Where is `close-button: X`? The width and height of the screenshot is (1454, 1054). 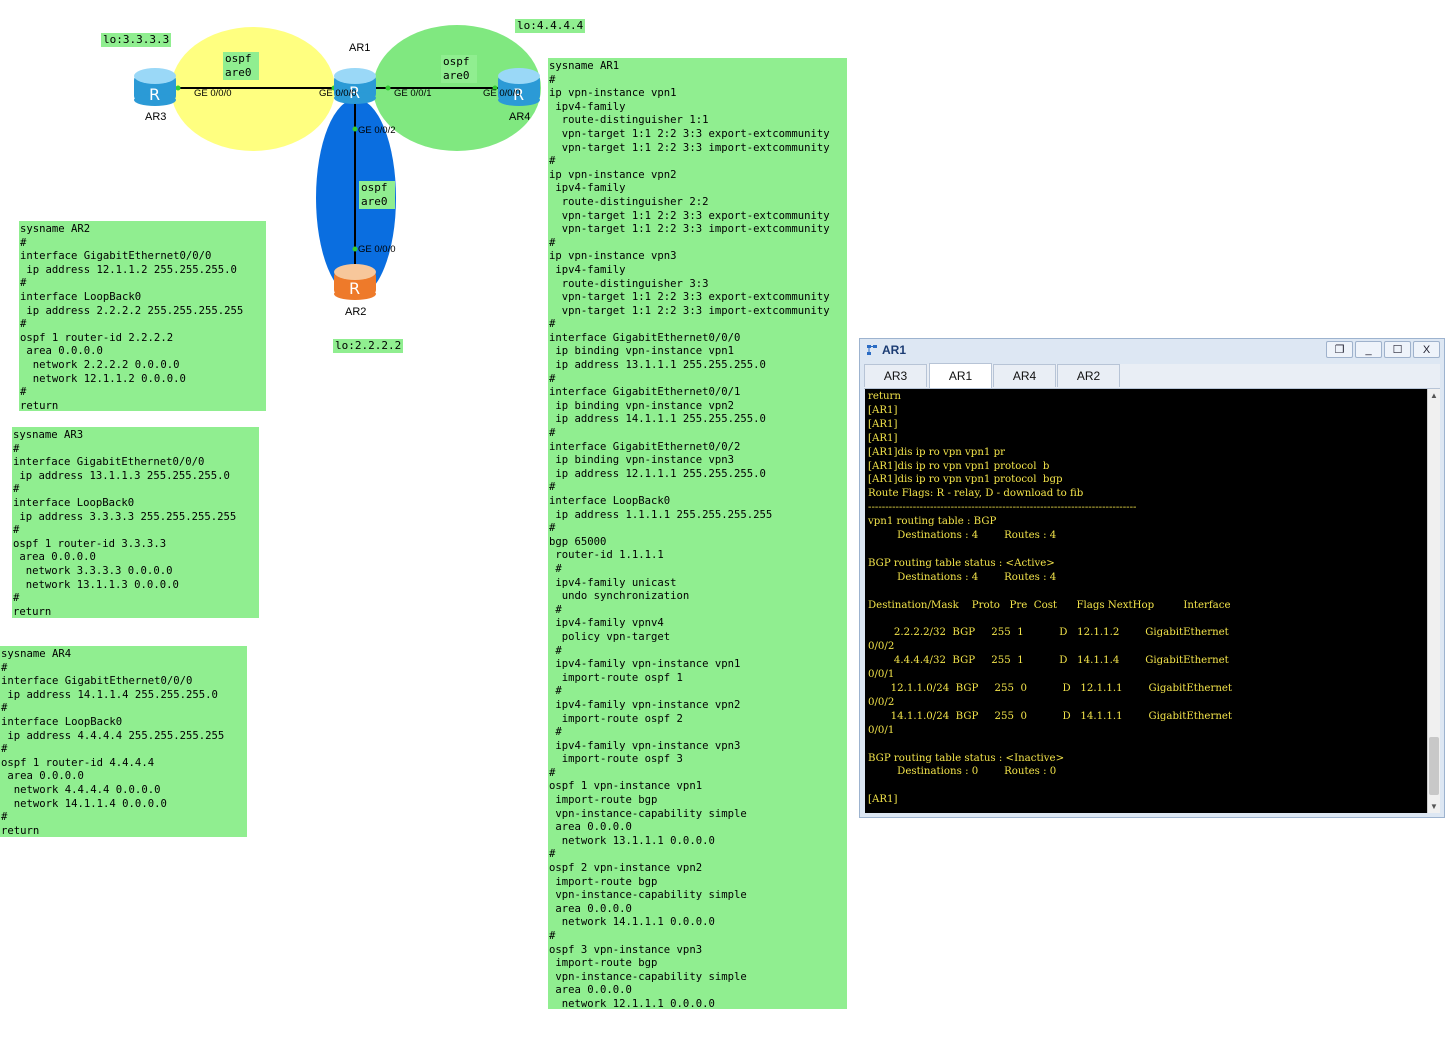
close-button: X is located at coordinates (1426, 349).